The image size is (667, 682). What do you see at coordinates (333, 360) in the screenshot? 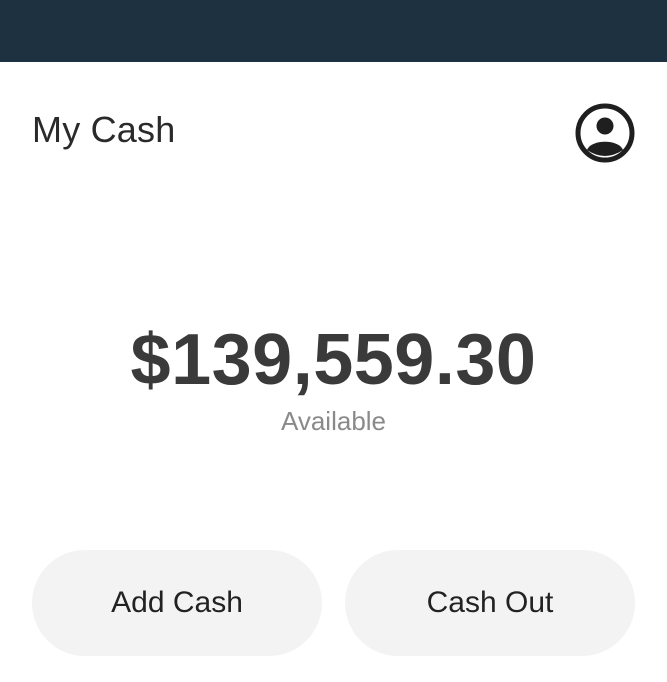
I see `balance-amount: $139,559.30` at bounding box center [333, 360].